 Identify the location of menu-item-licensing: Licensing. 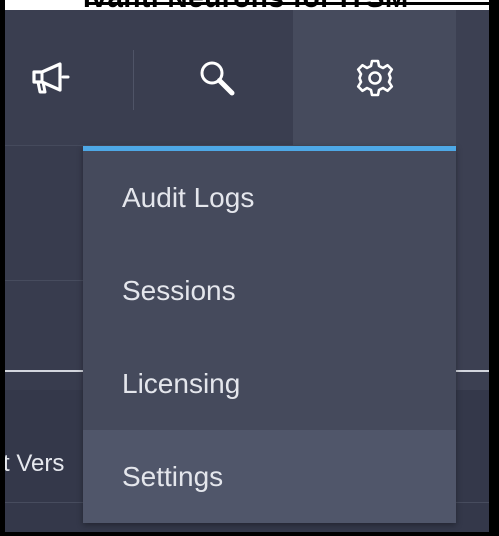
(269, 383).